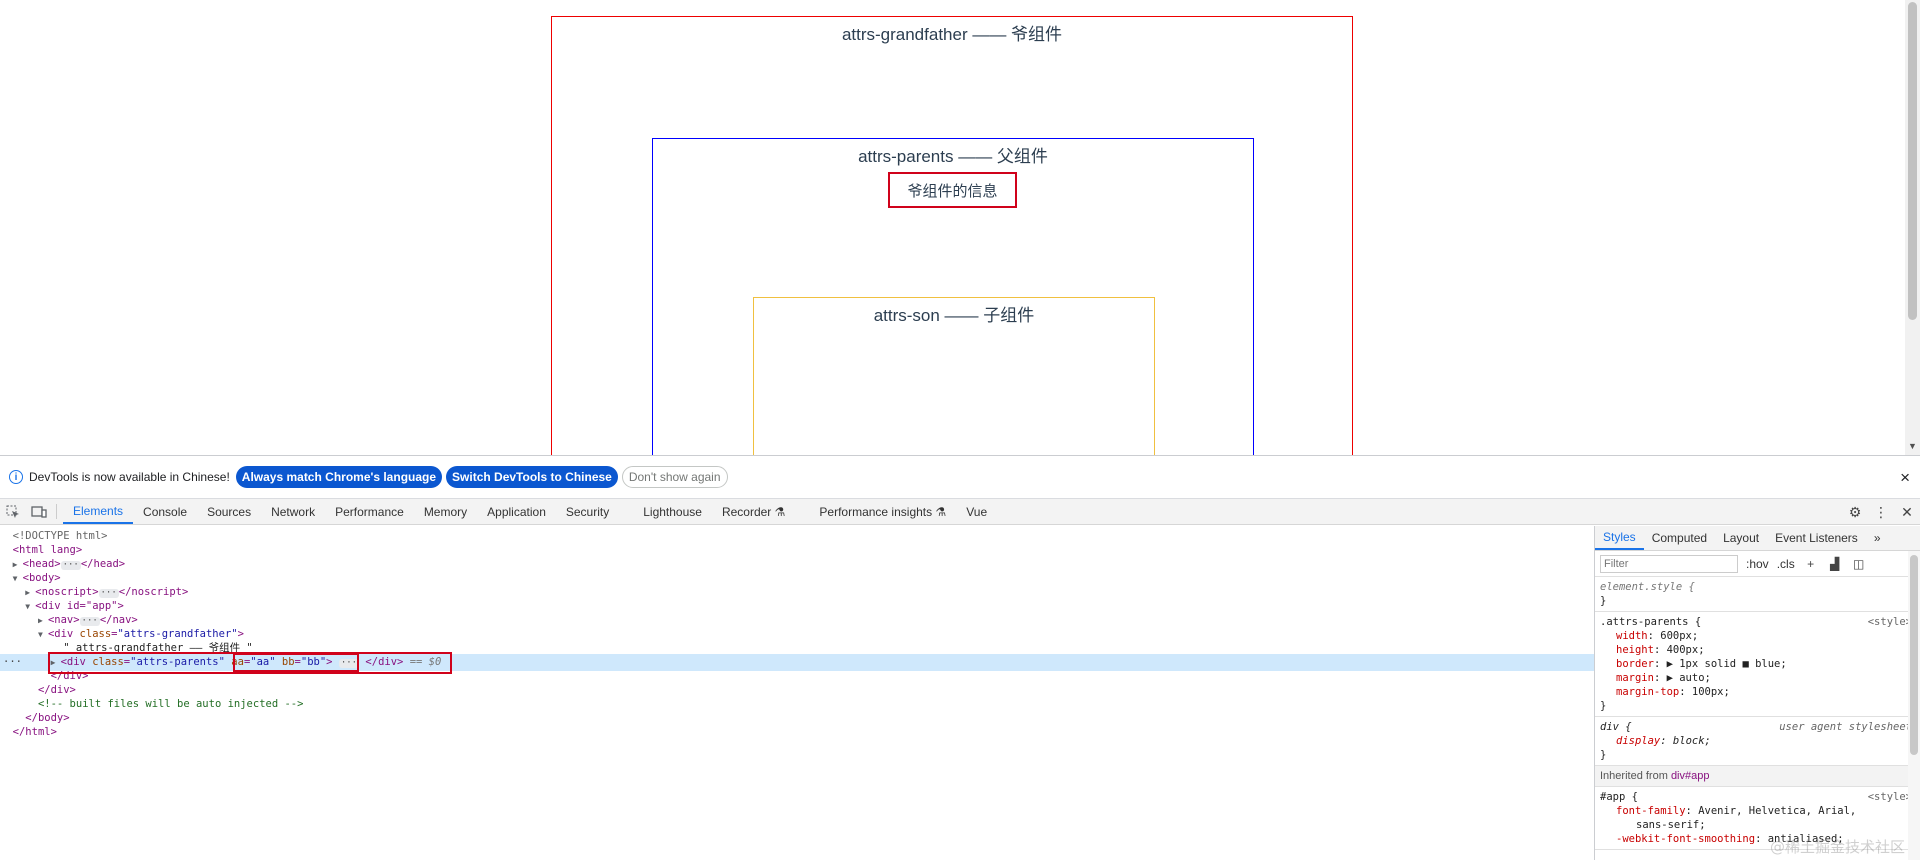 Image resolution: width=1920 pixels, height=860 pixels. I want to click on noscript-close-tag: </noscript>, so click(153, 592).